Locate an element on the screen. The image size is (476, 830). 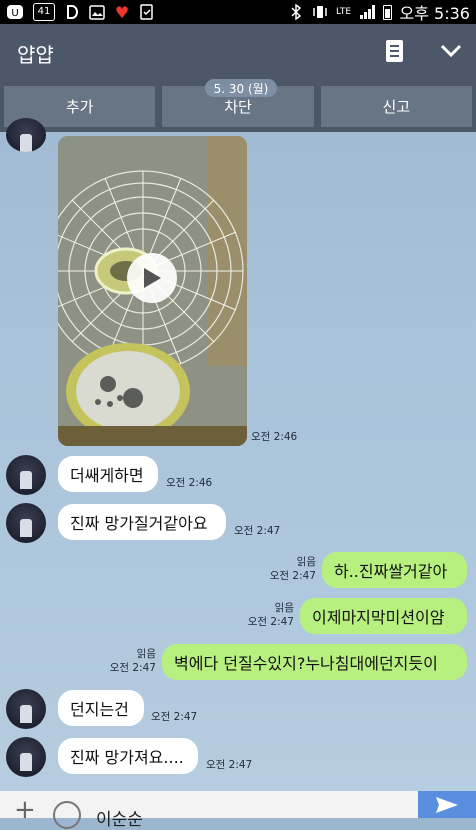
signal-icon is located at coordinates (367, 12).